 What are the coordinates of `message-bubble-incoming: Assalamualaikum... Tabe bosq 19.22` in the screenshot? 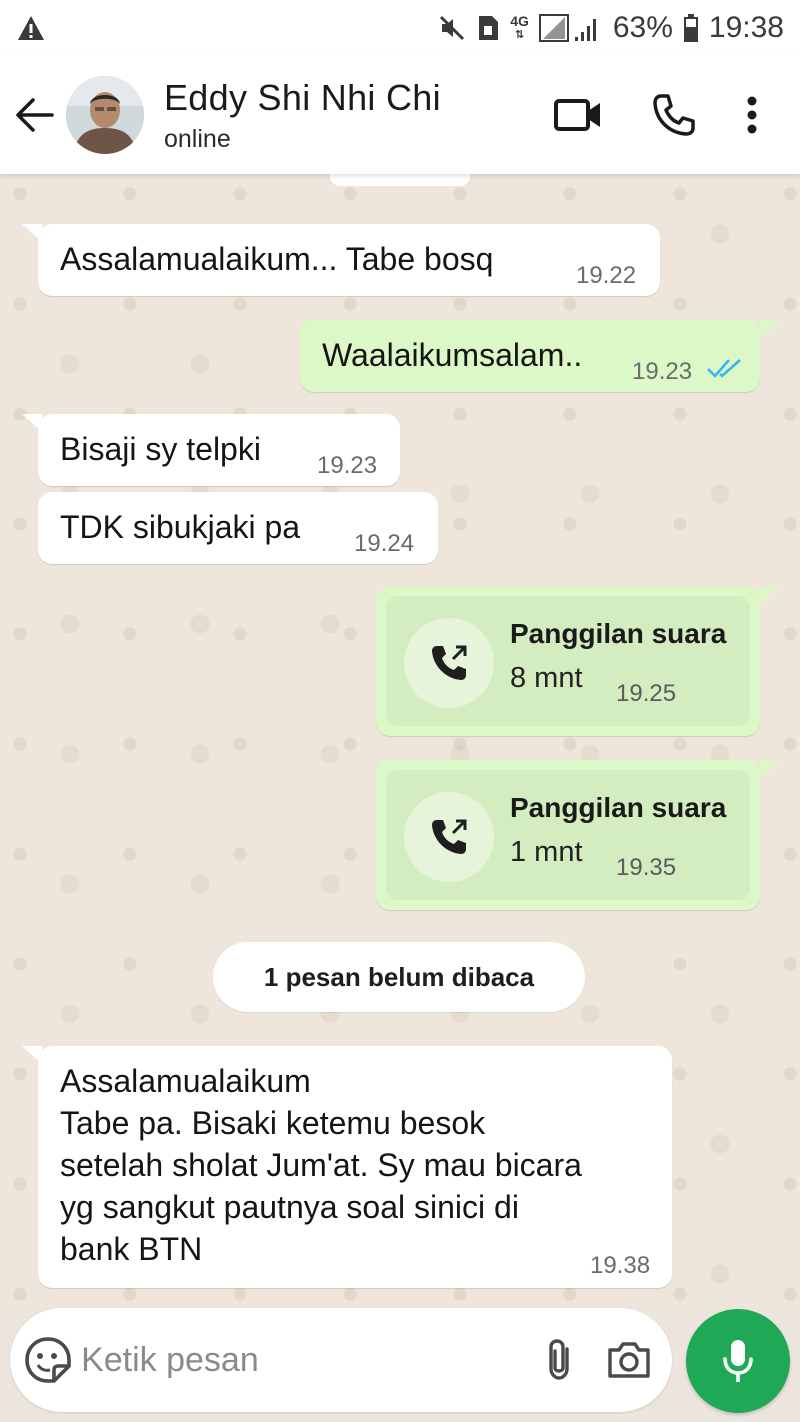 It's located at (349, 260).